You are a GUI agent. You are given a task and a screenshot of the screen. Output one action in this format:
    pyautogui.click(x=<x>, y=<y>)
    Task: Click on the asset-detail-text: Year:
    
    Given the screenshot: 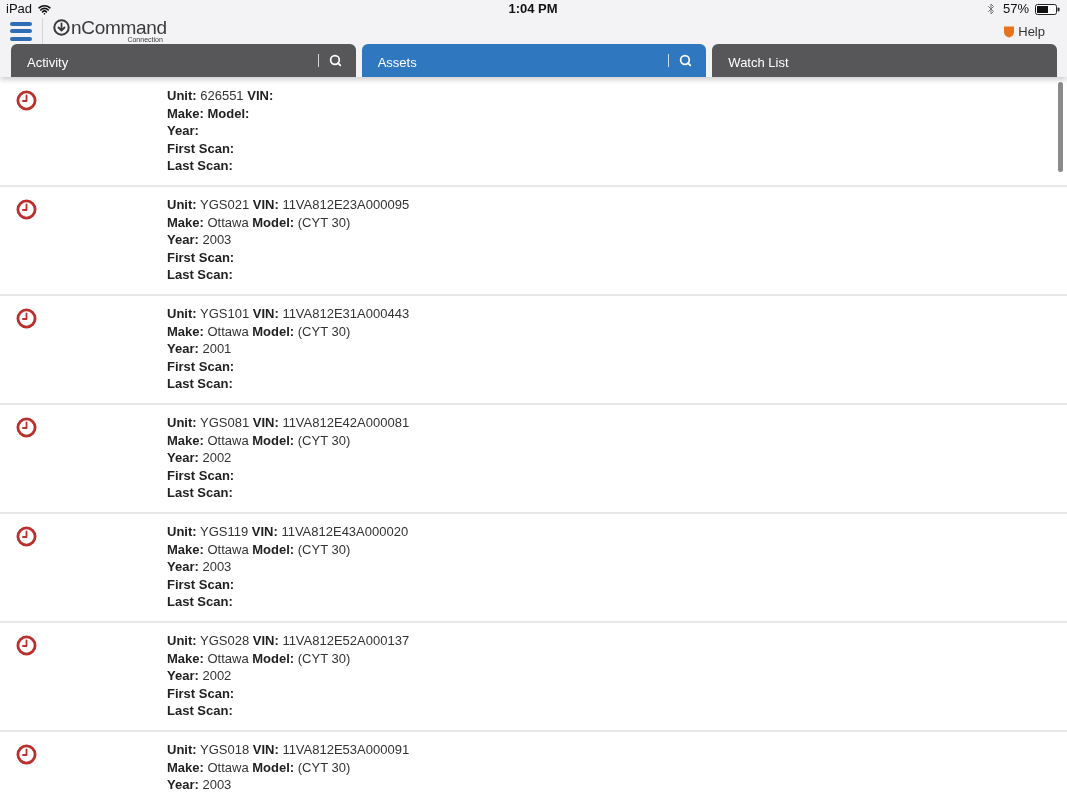 What is the action you would take?
    pyautogui.click(x=183, y=131)
    